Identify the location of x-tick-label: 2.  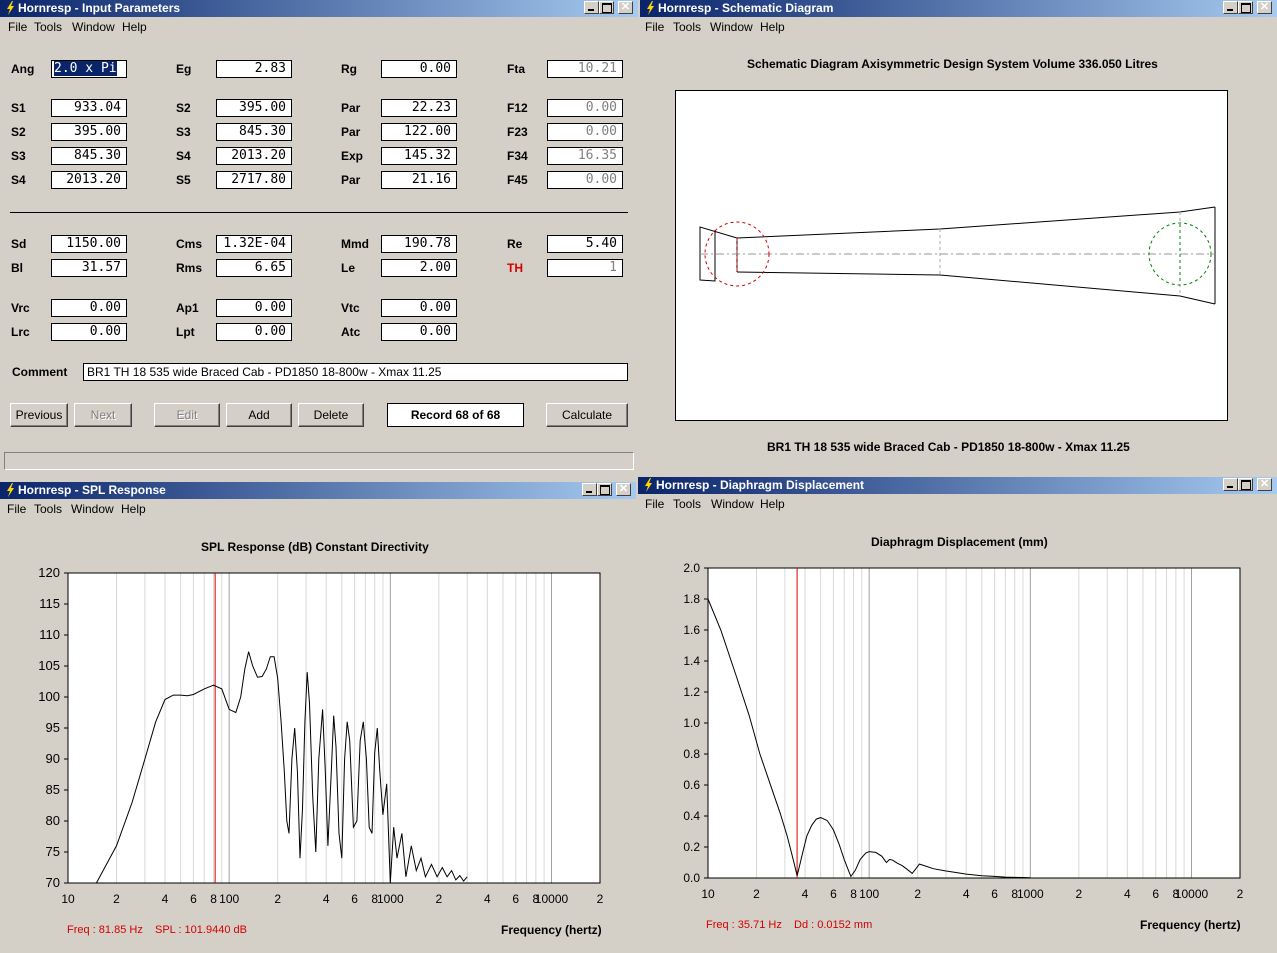
(600, 899).